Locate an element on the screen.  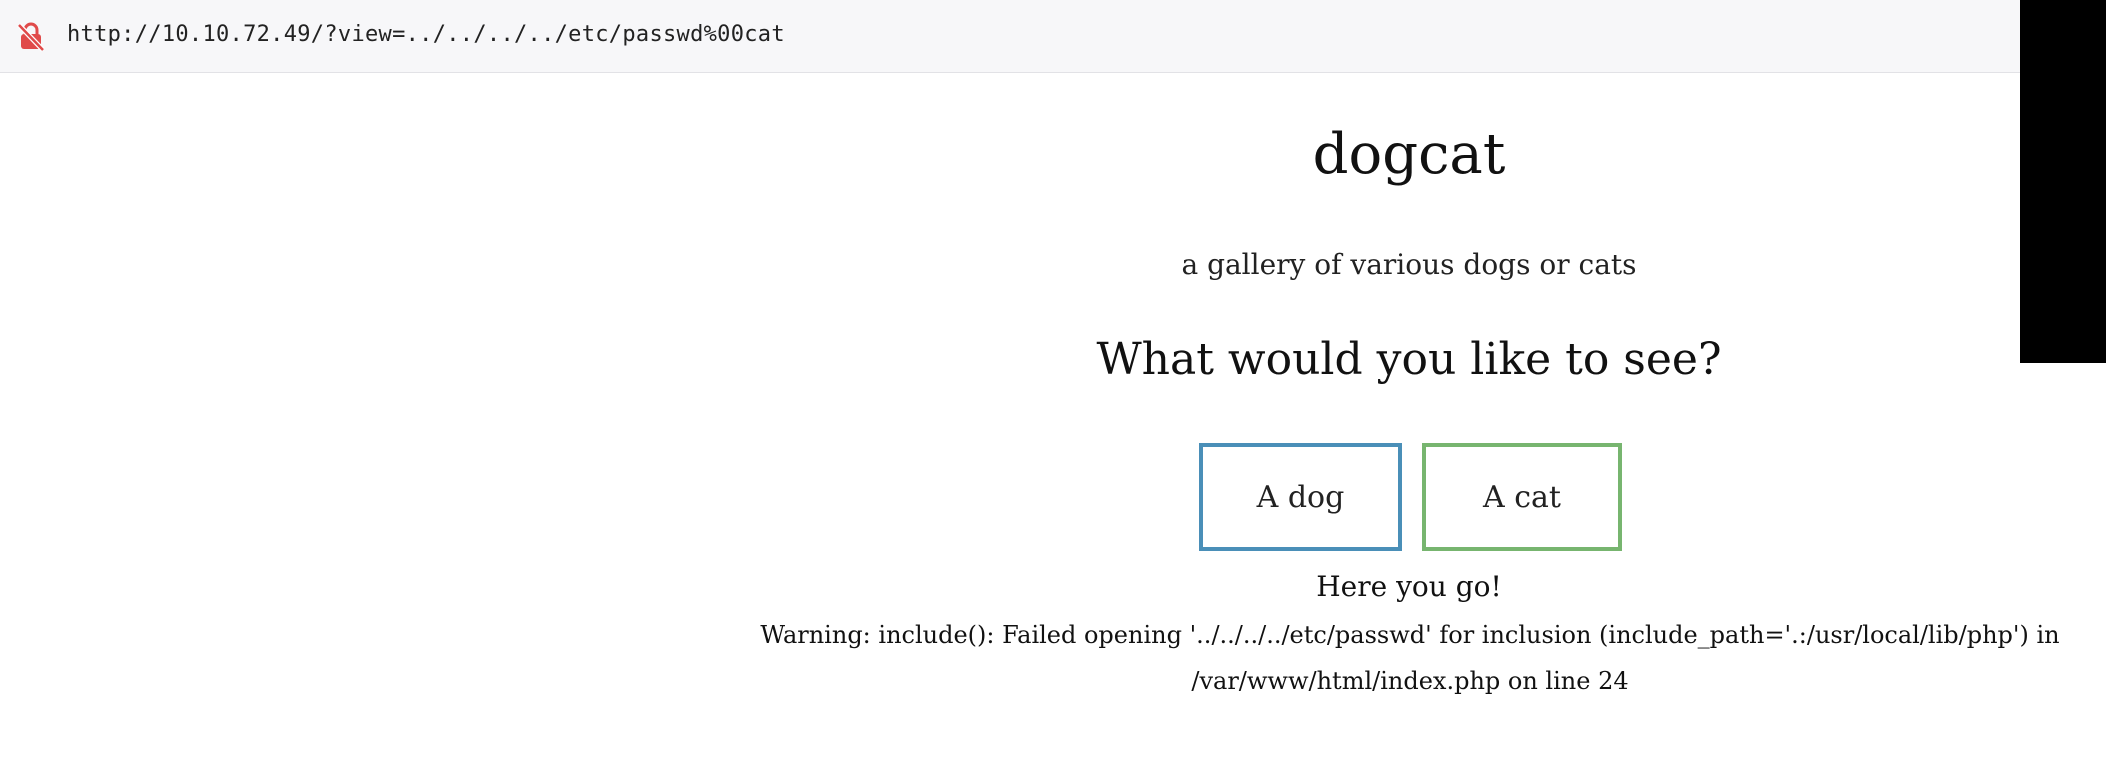
result-text: Here you go! is located at coordinates (1409, 586).